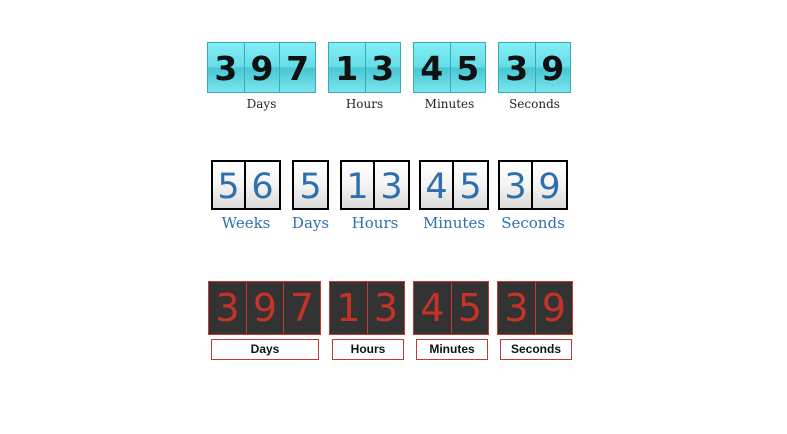 The image size is (787, 434). I want to click on countdown-outlined-weeks: 5 6 Weeks, so click(246, 196).